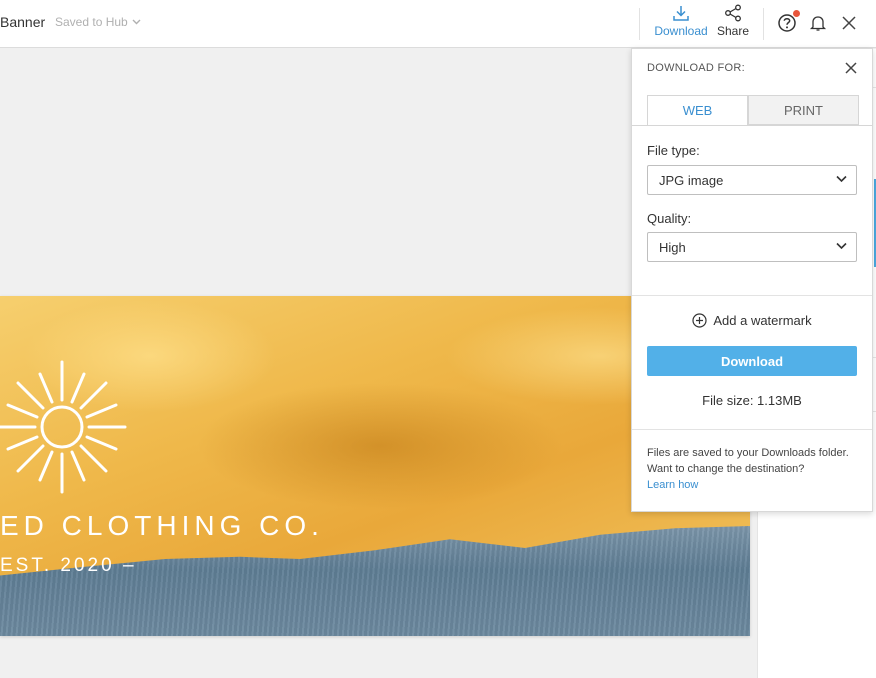 This screenshot has height=678, width=876. I want to click on bell-icon, so click(818, 23).